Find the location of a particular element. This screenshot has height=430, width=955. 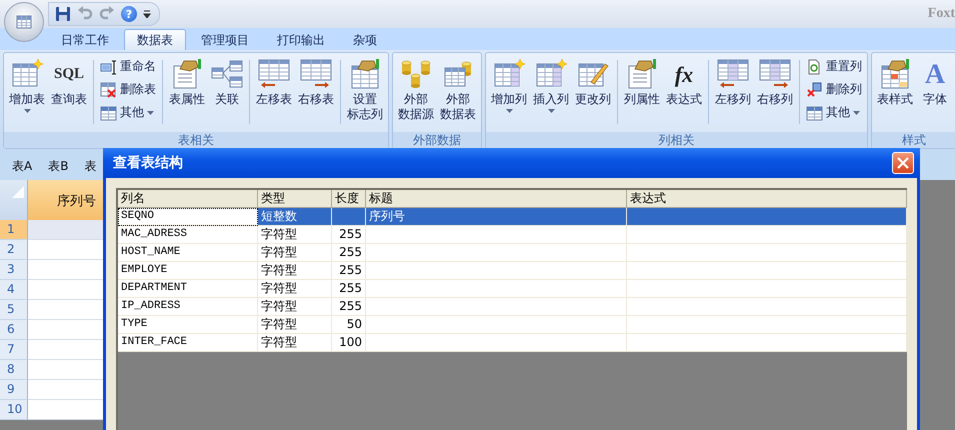

ribbon-button: 右移列 is located at coordinates (775, 82).